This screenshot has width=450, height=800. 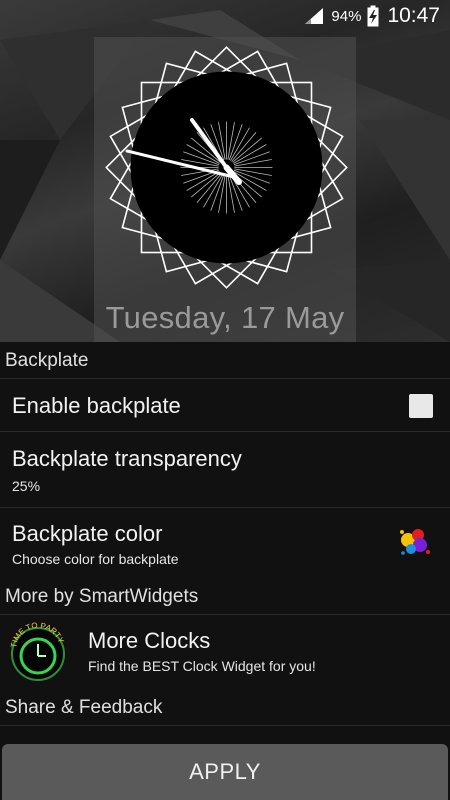 I want to click on status-bar: 94% 10:47, so click(x=225, y=16).